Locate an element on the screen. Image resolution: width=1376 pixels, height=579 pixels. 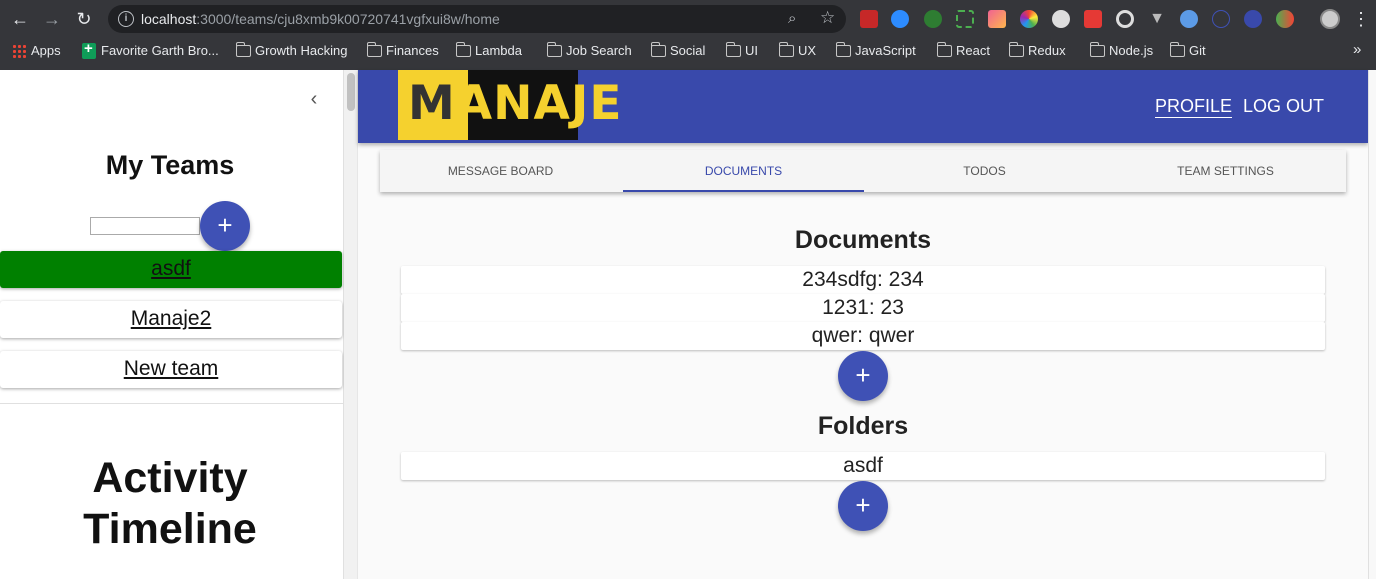
screenshot-extension-icon is located at coordinates (965, 19).